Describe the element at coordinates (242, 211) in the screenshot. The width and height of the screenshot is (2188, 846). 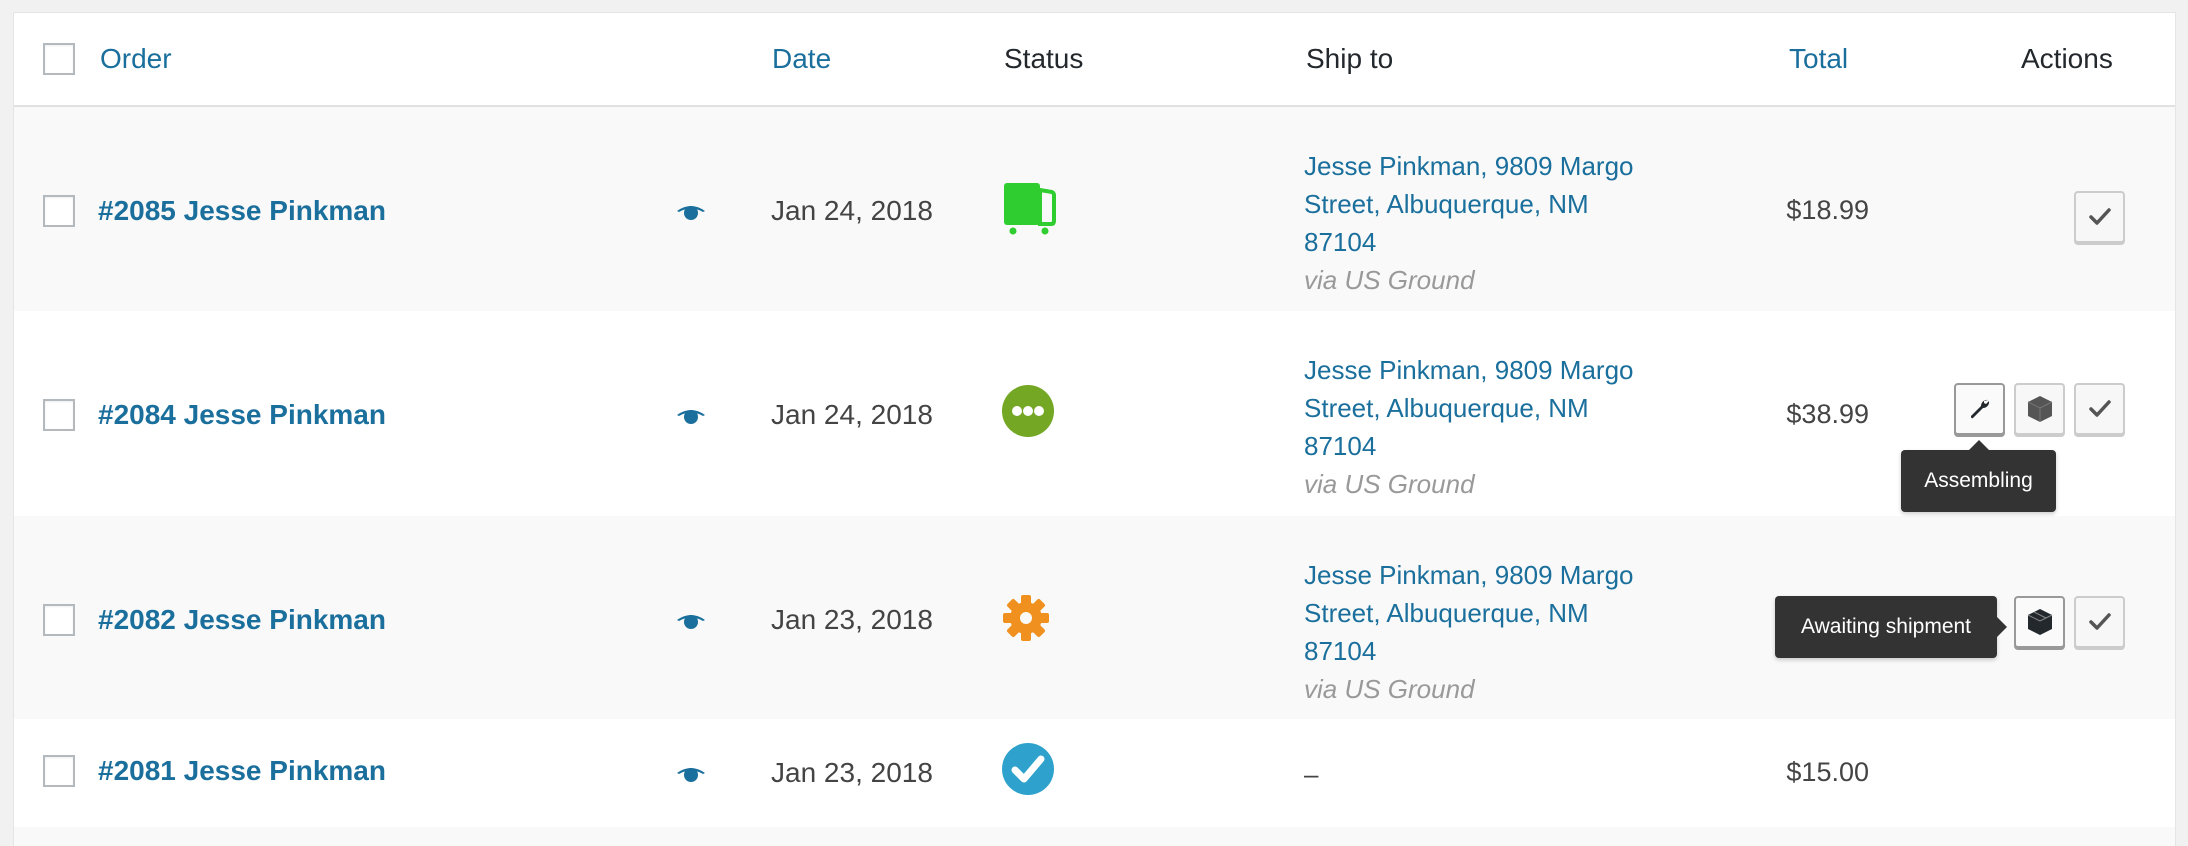
I see `order-link: #2085 Jesse Pinkman` at that location.